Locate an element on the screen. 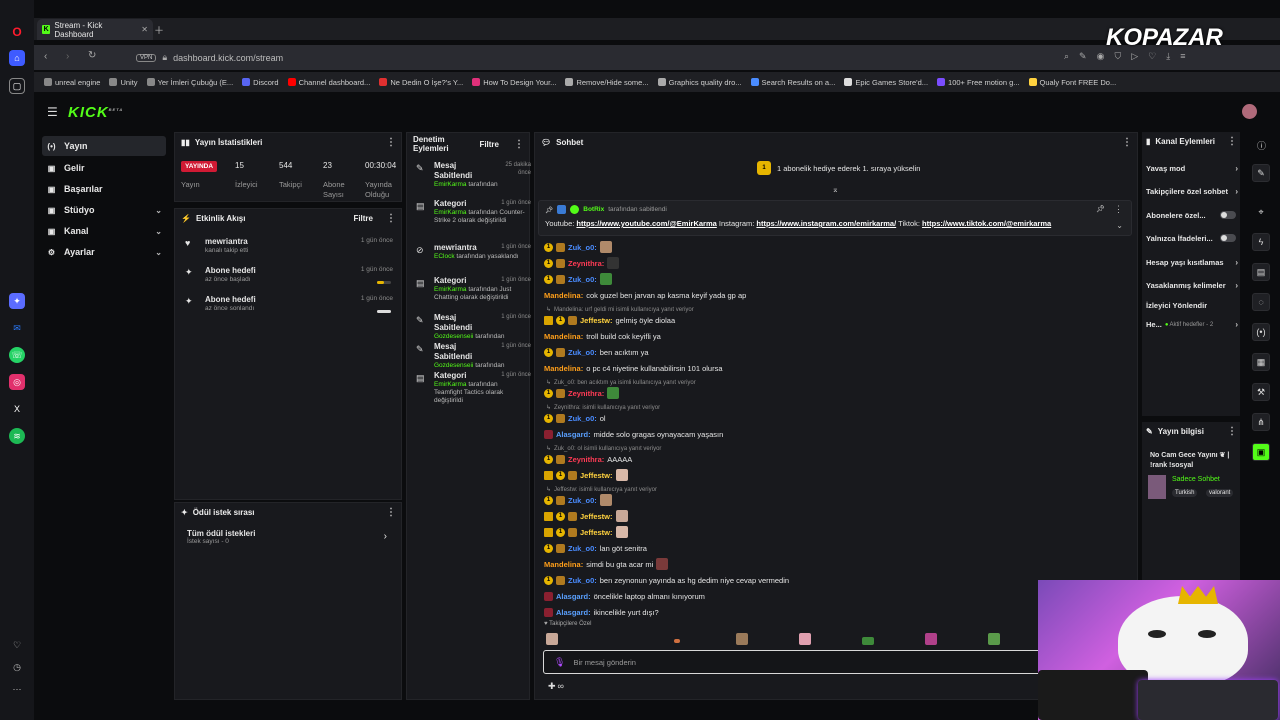  chat-message: 1 Zeynithra: AAAAA is located at coordinates (588, 459).